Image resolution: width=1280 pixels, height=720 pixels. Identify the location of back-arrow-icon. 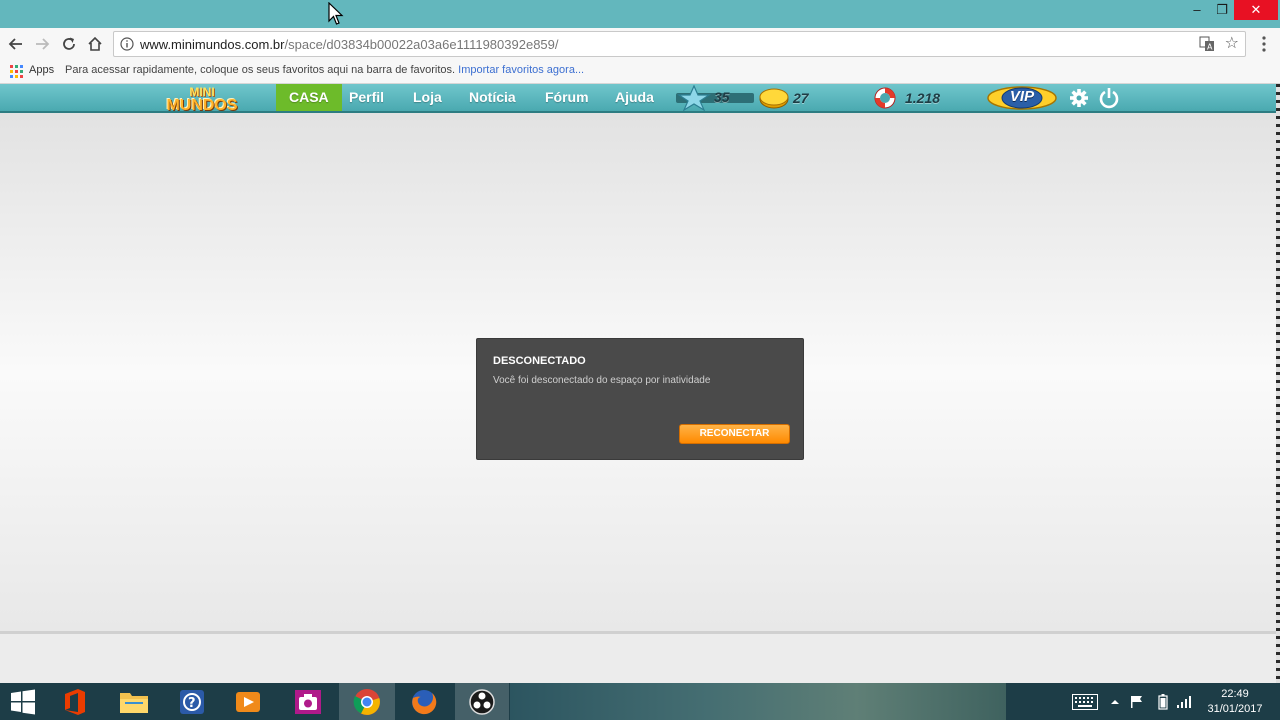
(15, 44).